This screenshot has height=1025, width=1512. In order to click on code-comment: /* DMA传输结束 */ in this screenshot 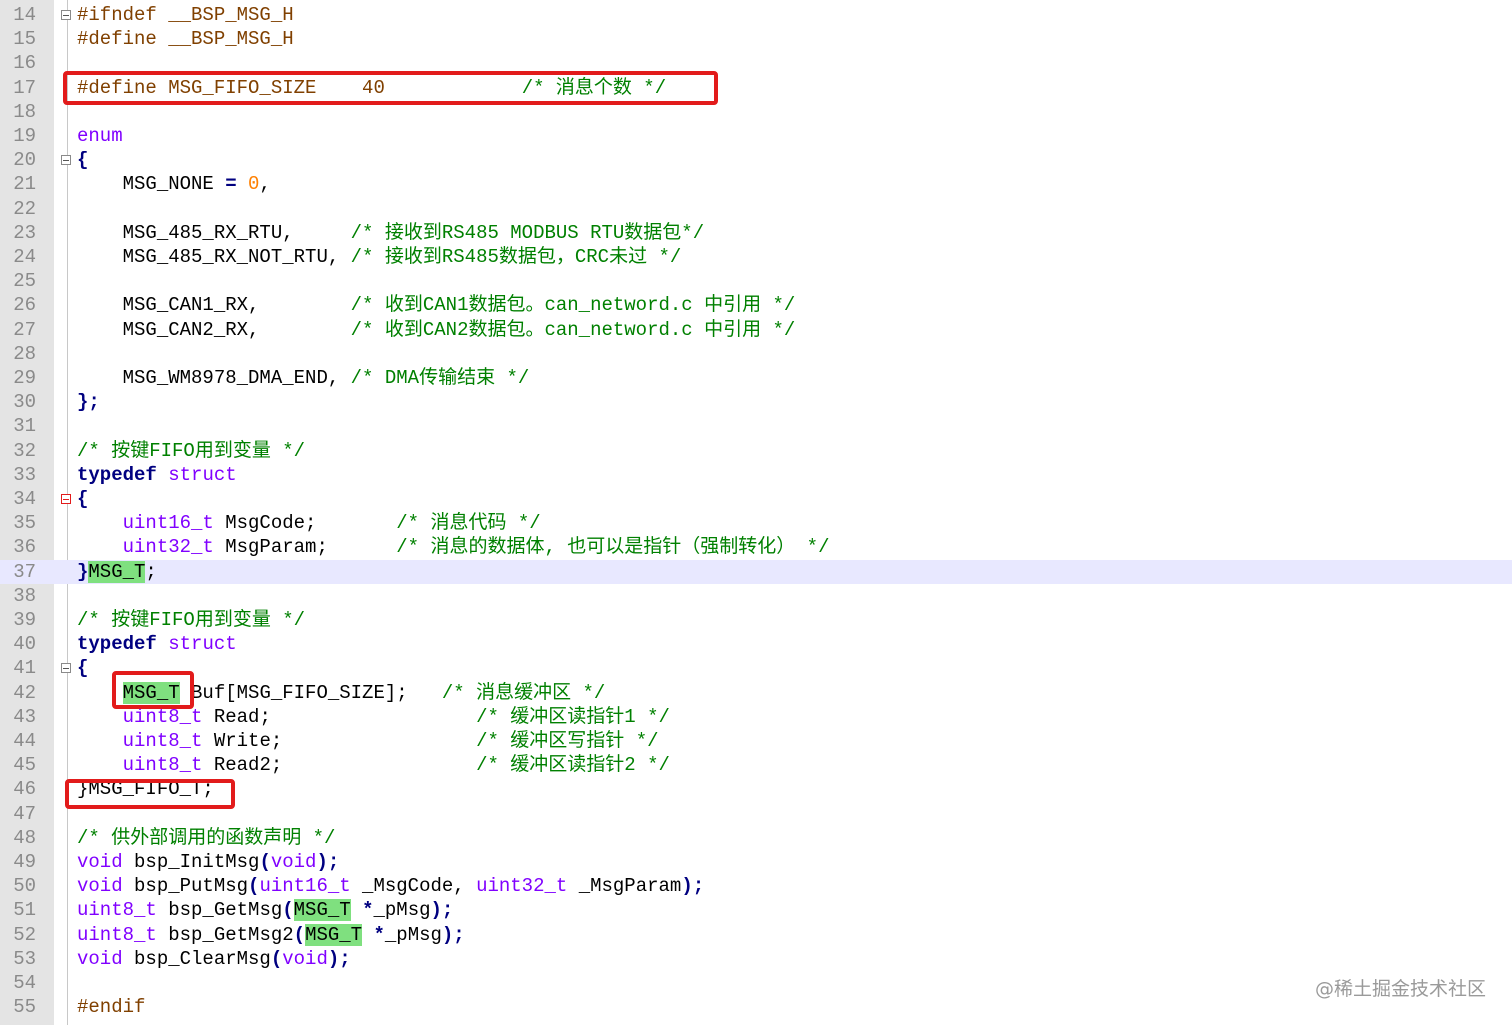, I will do `click(440, 378)`.